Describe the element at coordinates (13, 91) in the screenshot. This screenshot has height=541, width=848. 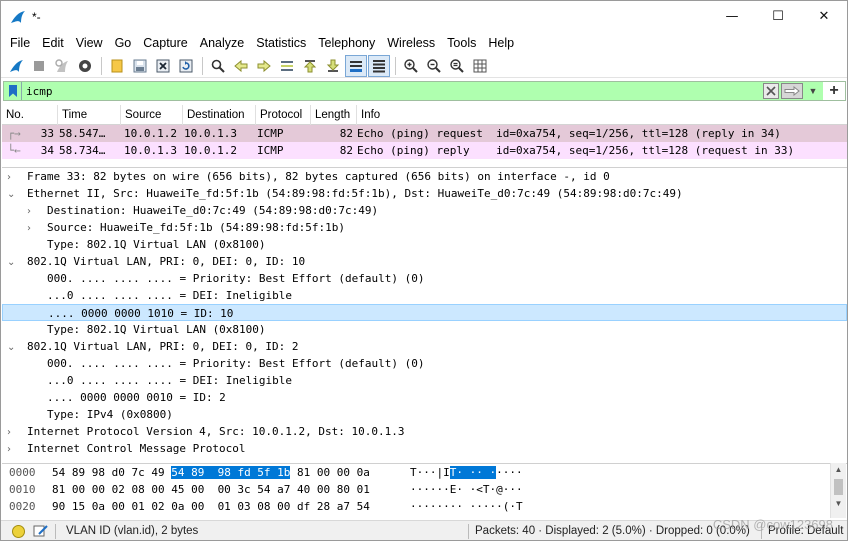
I see `bookmark-icon` at that location.